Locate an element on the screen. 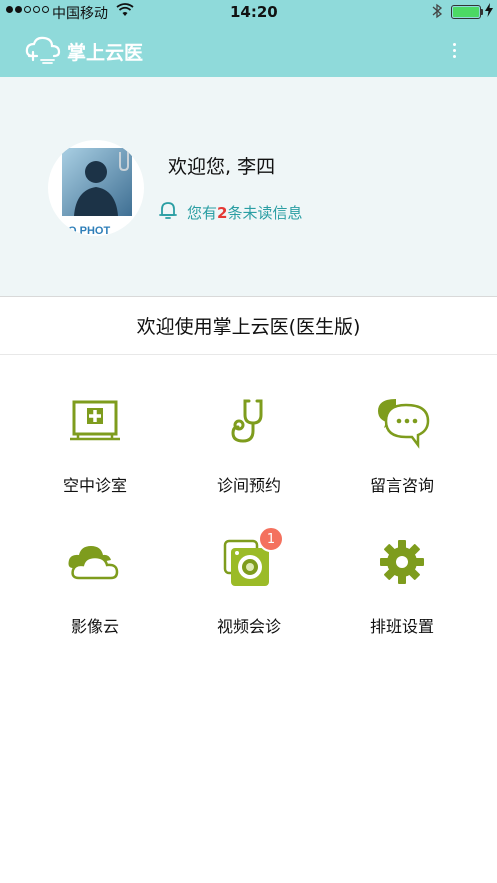 The image size is (497, 883). cloud-icon is located at coordinates (95, 568).